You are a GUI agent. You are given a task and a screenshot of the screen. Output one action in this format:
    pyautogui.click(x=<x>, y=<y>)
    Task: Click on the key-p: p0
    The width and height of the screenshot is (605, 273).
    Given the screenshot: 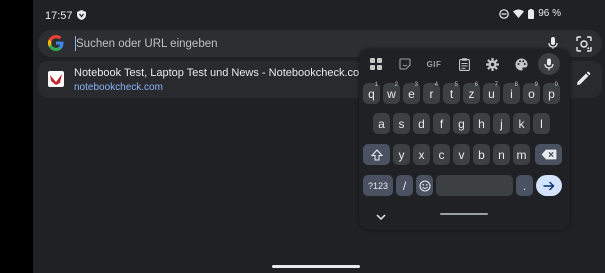 What is the action you would take?
    pyautogui.click(x=551, y=93)
    